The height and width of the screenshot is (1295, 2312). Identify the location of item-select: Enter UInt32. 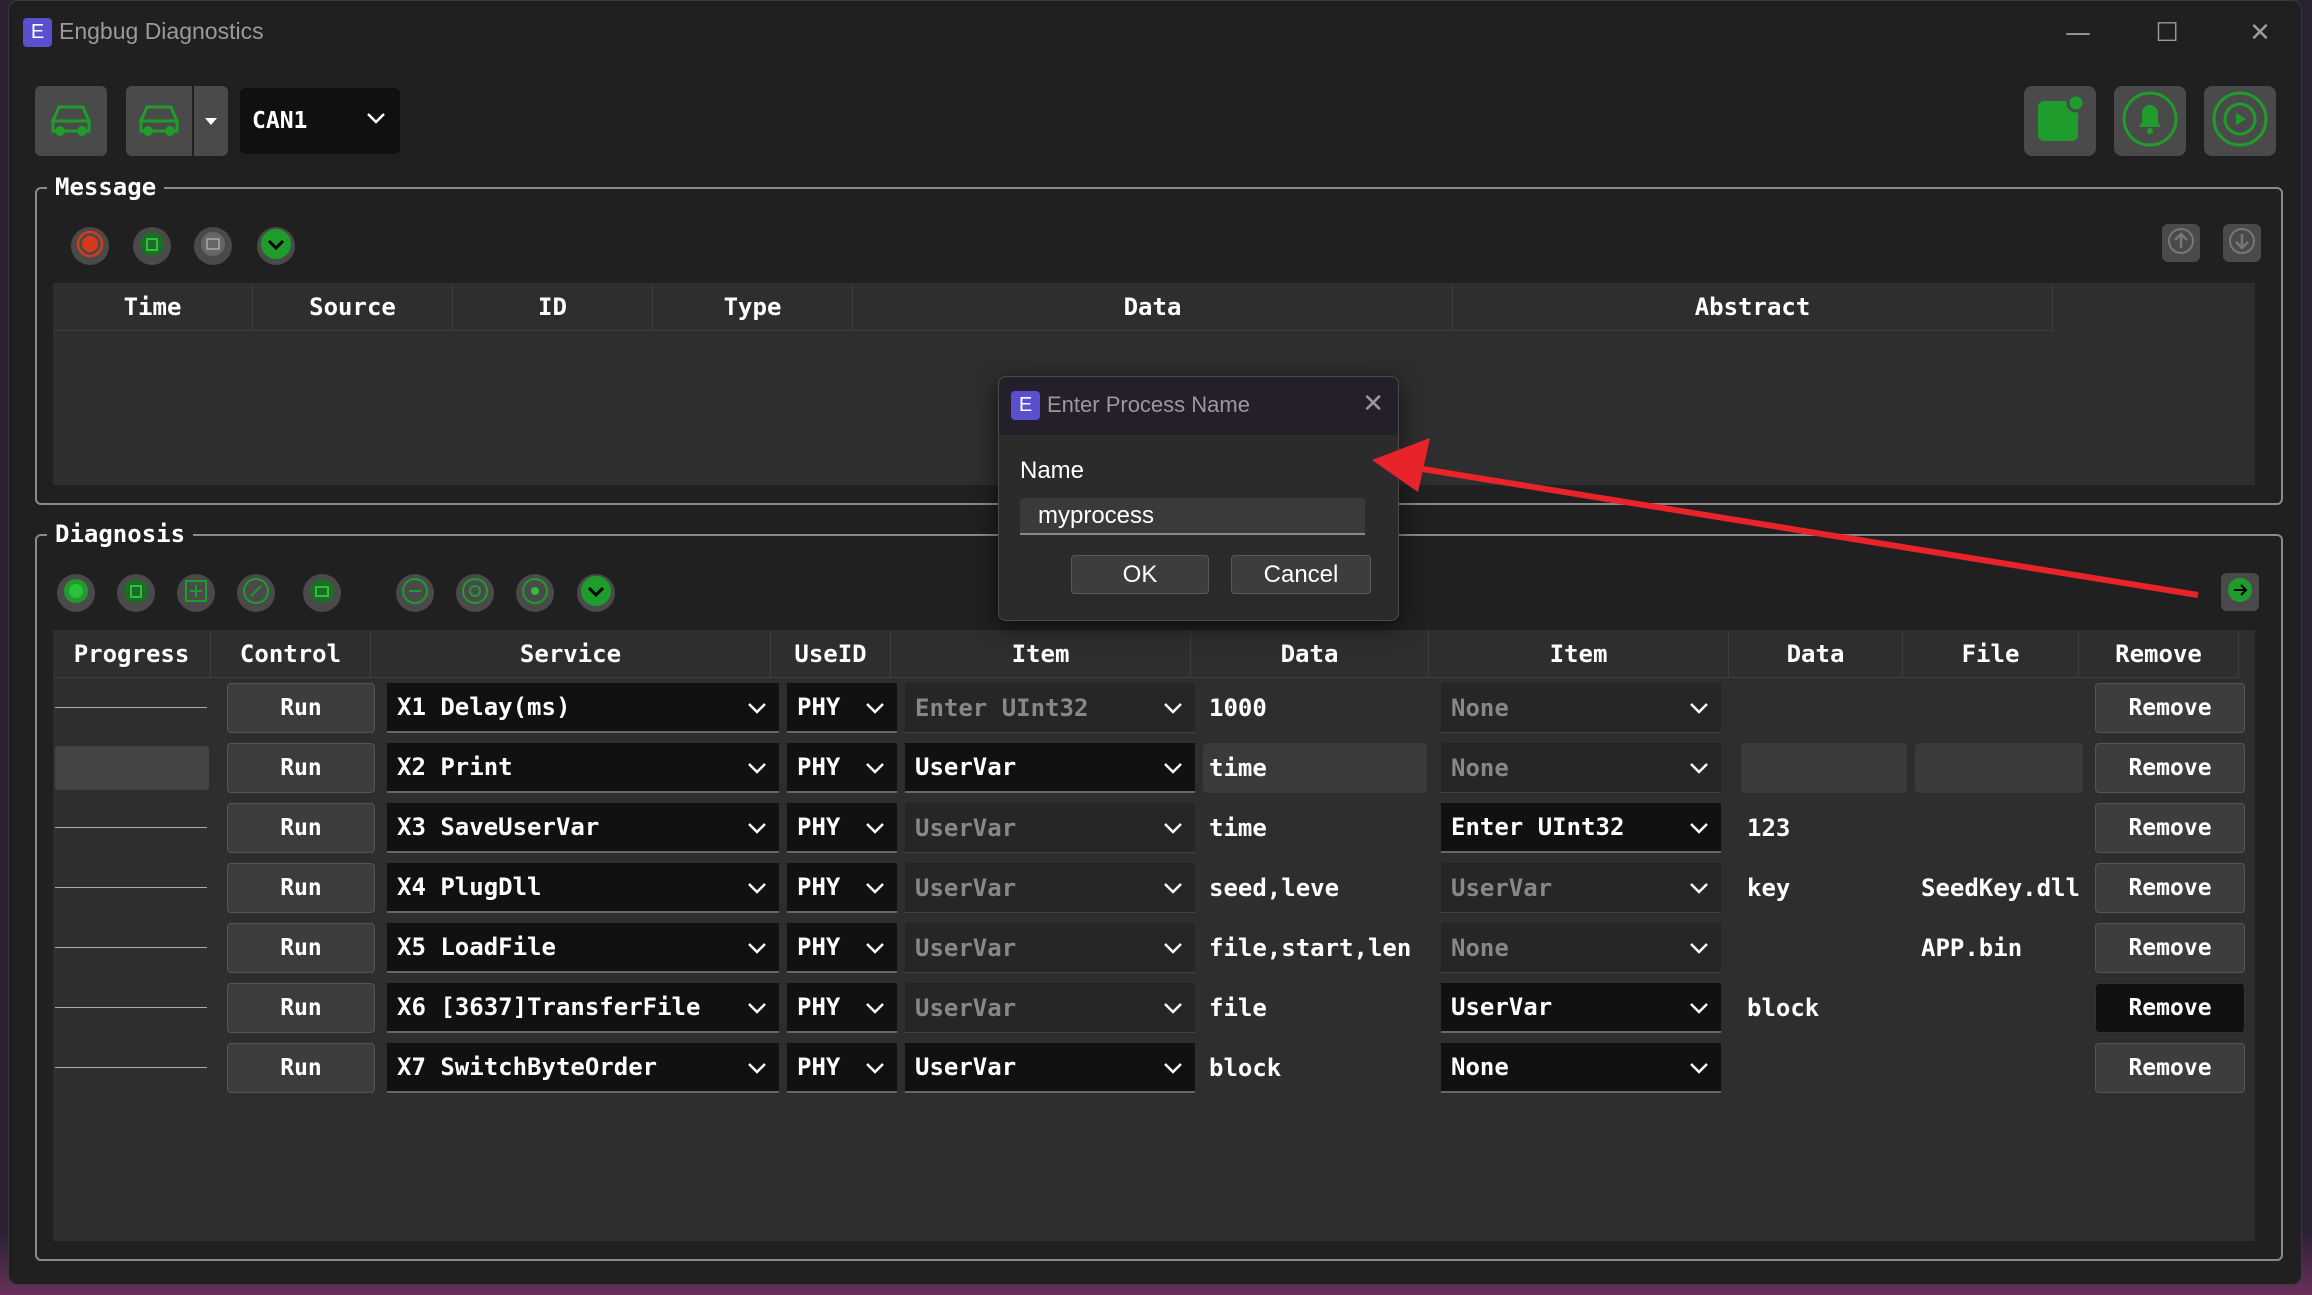
(1050, 708).